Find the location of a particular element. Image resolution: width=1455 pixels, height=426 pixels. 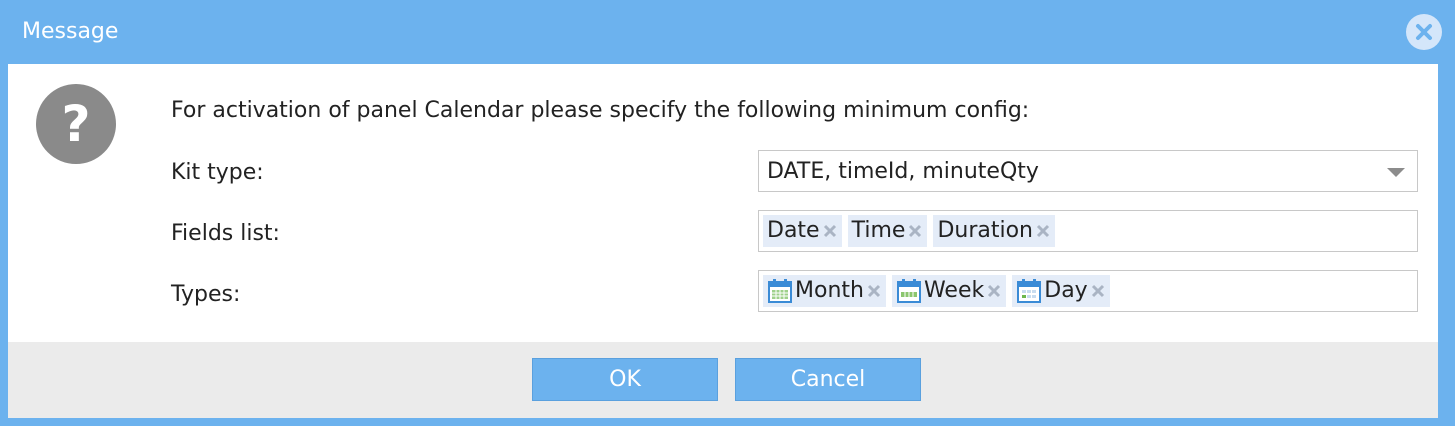

fields-list-label: Fields list: is located at coordinates (225, 233).